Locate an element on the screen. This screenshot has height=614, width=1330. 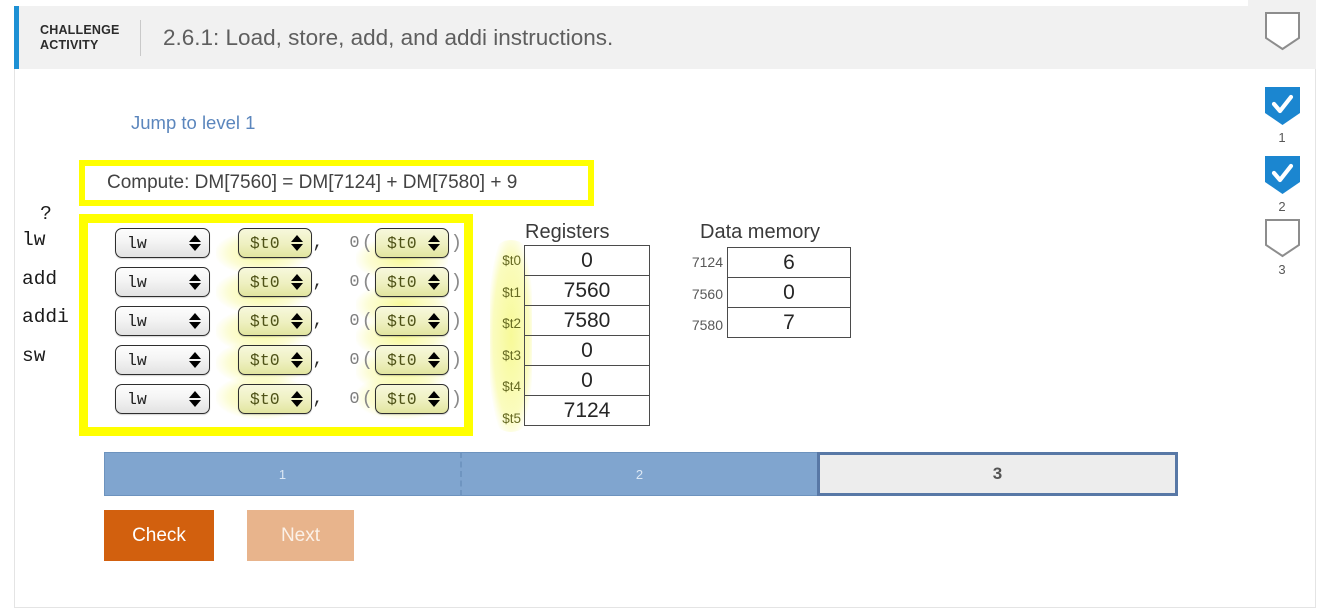
opcode-select-1: lw is located at coordinates (162, 282).